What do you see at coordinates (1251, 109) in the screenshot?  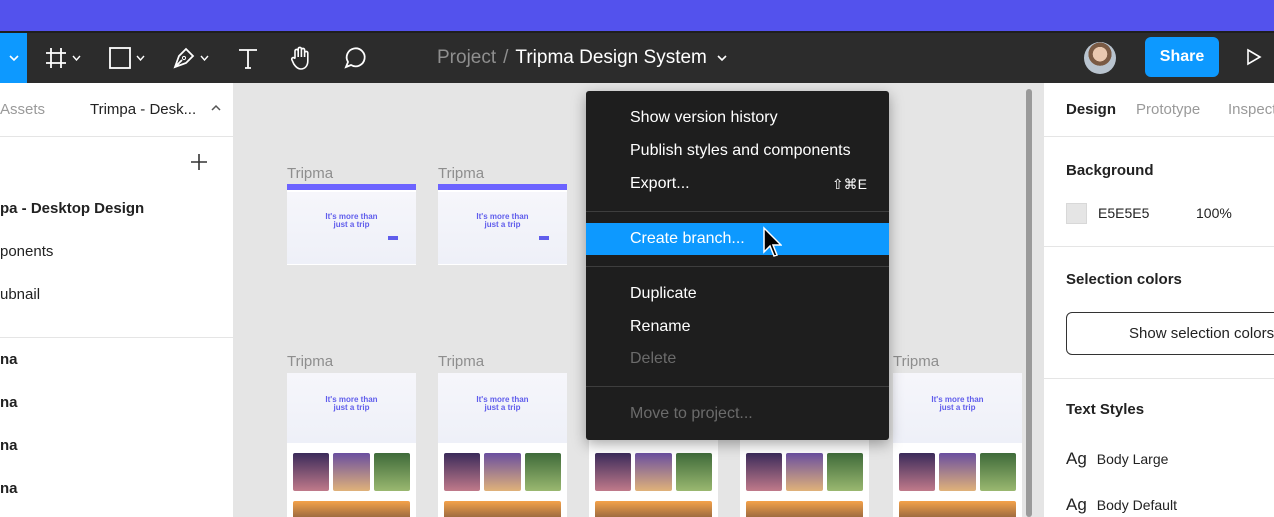 I see `tab-inspect: Inspect` at bounding box center [1251, 109].